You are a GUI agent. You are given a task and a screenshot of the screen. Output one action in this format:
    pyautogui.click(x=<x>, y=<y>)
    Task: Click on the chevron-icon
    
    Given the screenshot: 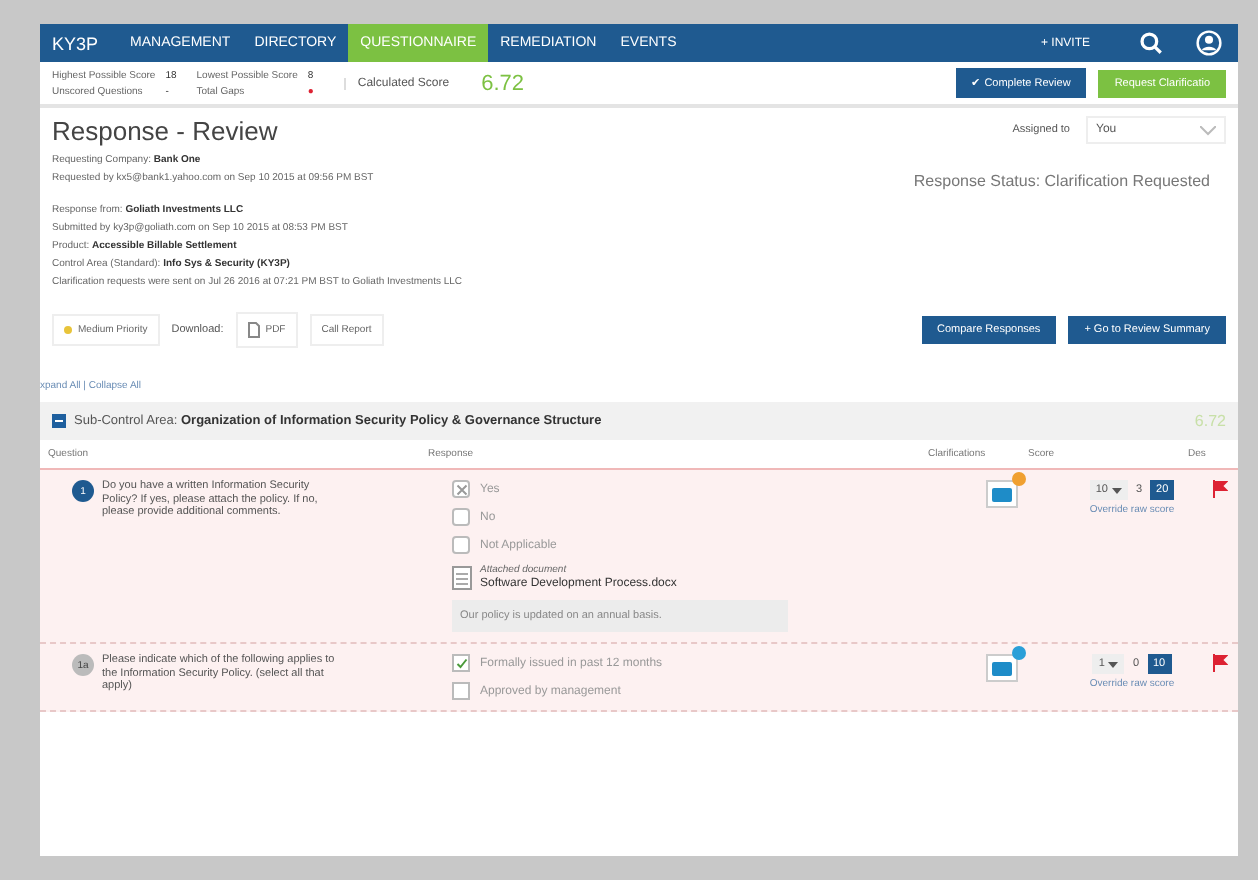 What is the action you would take?
    pyautogui.click(x=1208, y=130)
    